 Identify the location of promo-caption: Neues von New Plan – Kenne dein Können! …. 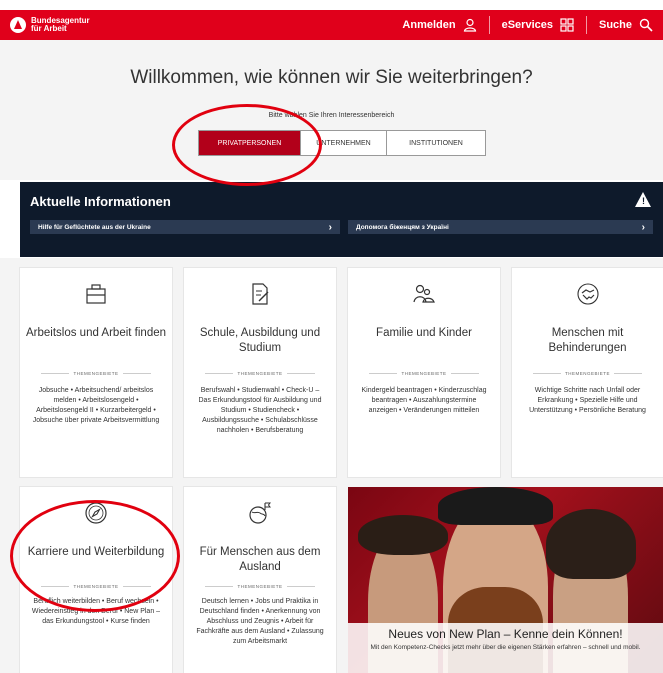
(505, 648).